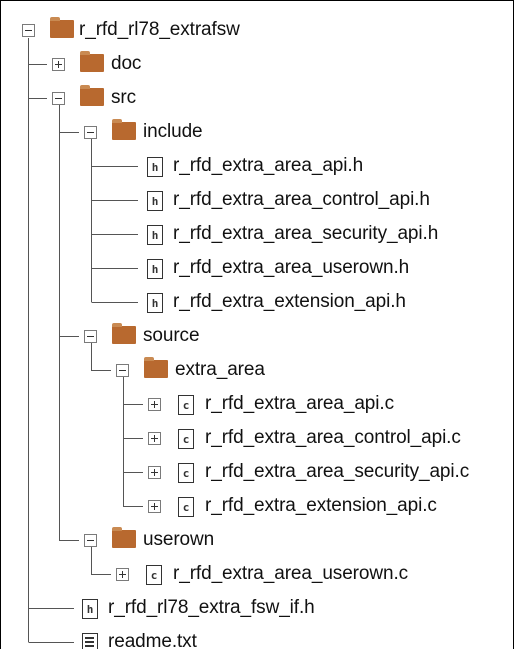 This screenshot has width=514, height=650. What do you see at coordinates (90, 540) in the screenshot?
I see `collapse-toggle-userown` at bounding box center [90, 540].